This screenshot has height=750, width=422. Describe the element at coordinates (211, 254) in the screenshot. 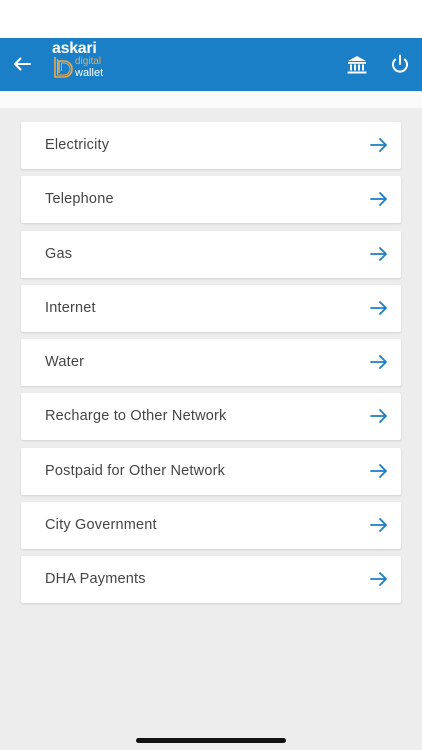

I see `list-item-gas: Gas` at that location.